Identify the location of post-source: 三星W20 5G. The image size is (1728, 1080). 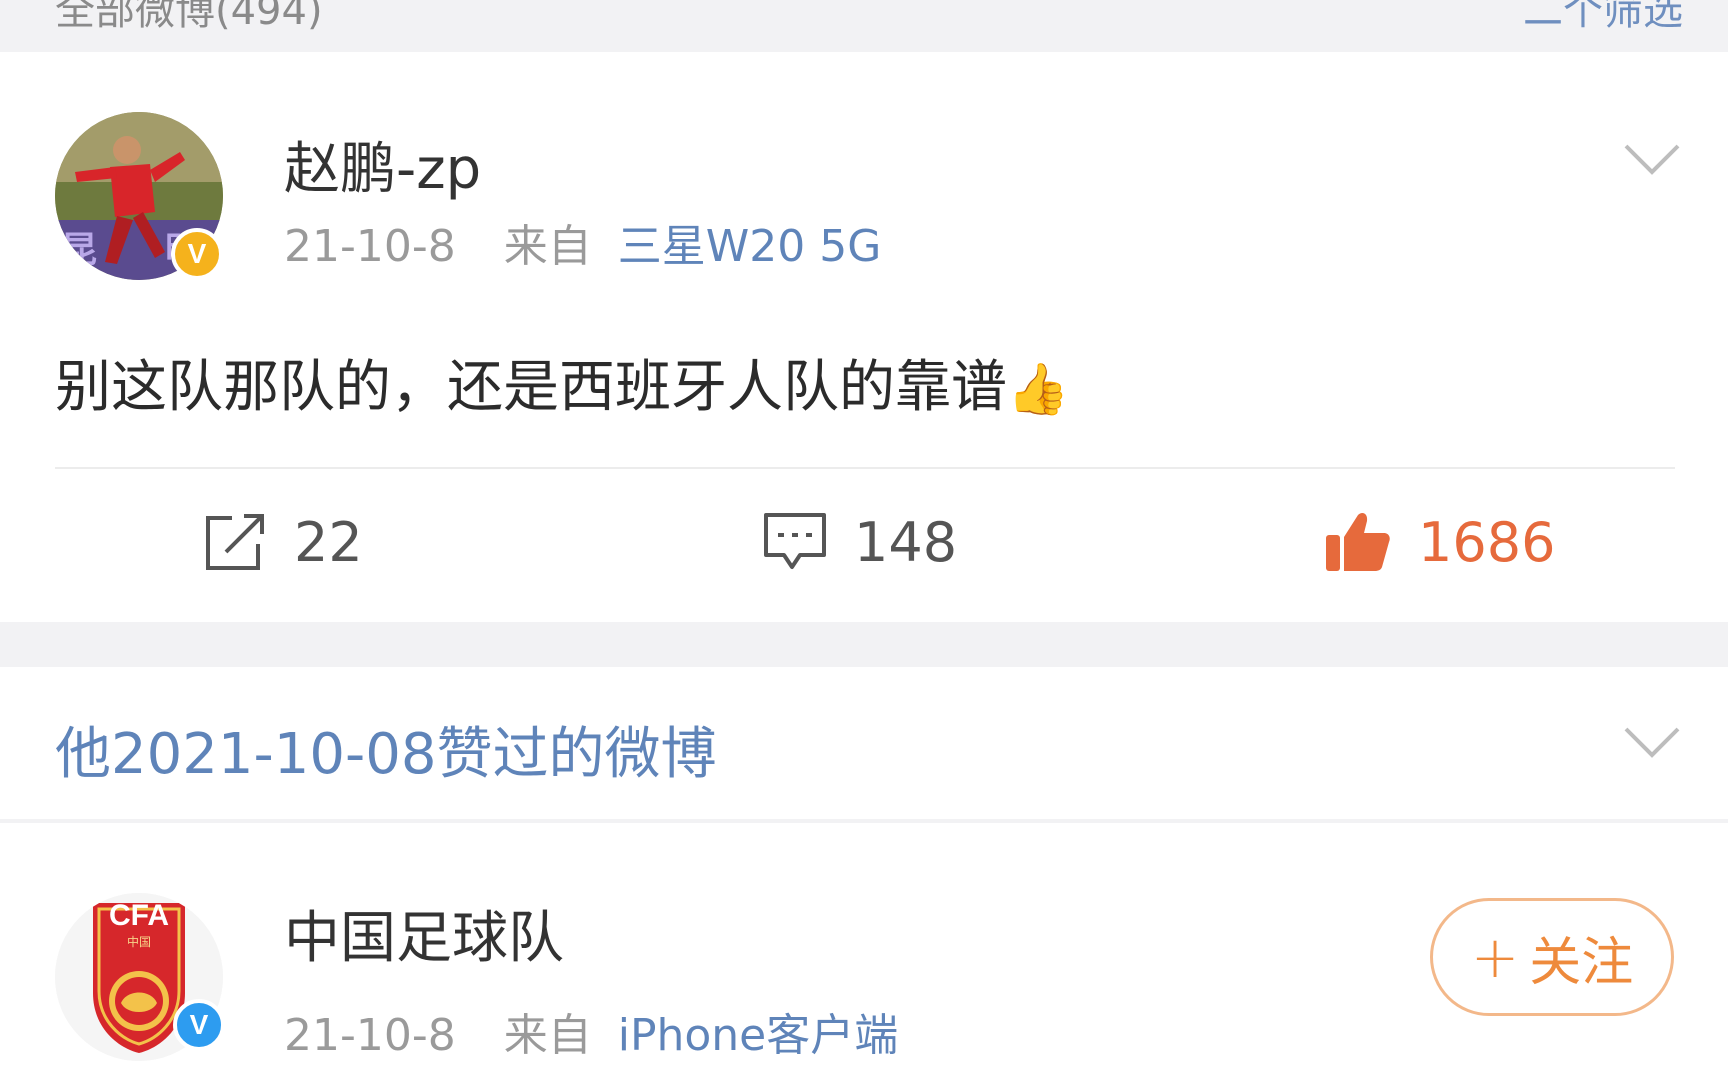
(750, 246).